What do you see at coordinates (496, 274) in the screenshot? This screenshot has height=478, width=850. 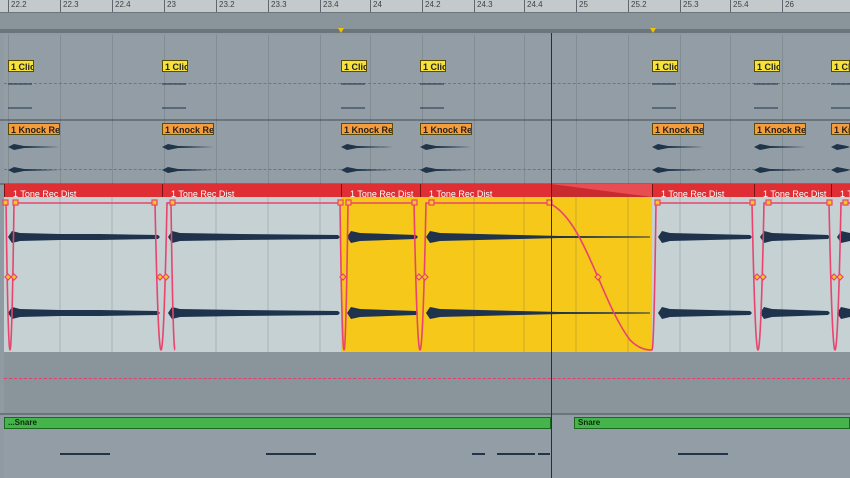 I see `time-selection` at bounding box center [496, 274].